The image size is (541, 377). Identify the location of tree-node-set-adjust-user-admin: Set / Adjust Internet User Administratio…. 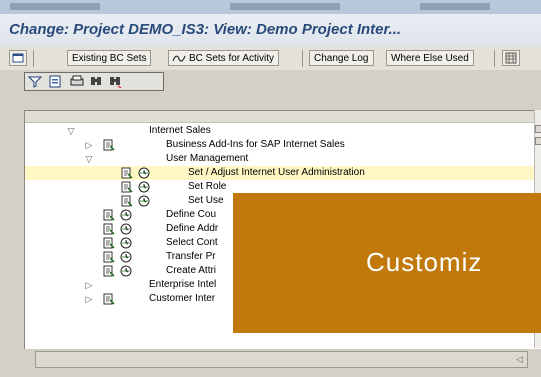
(280, 173).